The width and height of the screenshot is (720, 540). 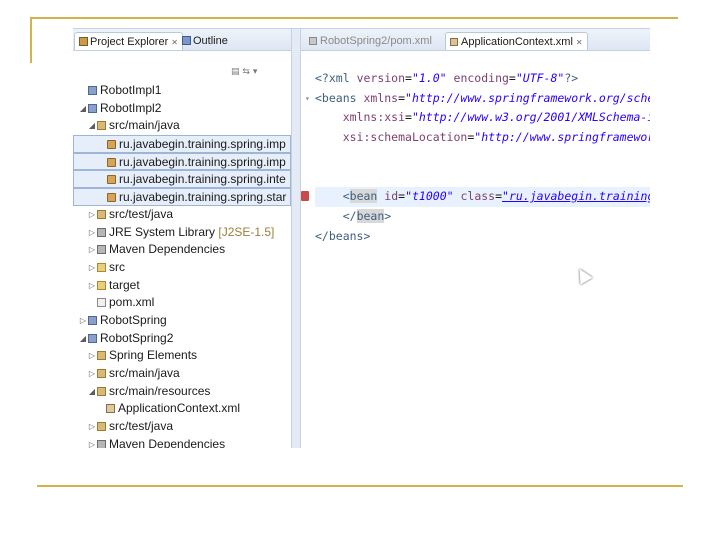 What do you see at coordinates (162, 231) in the screenshot?
I see `tree-item-label: JRE System Library` at bounding box center [162, 231].